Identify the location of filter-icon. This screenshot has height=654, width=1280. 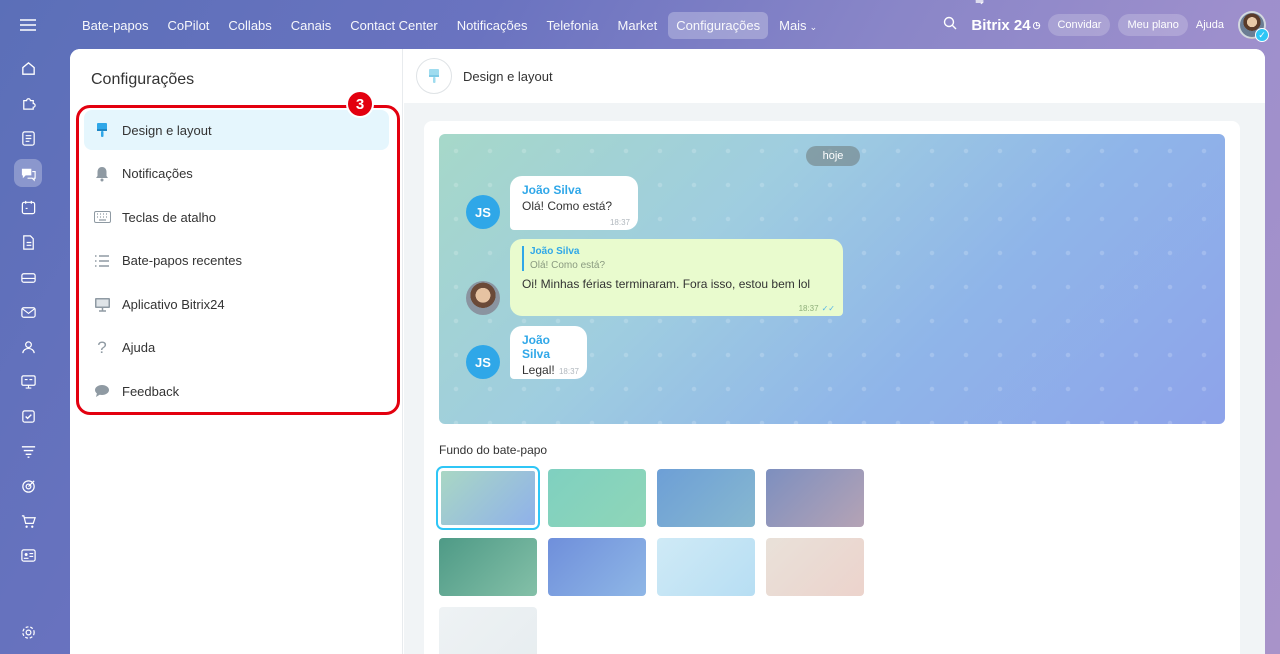
(28, 452).